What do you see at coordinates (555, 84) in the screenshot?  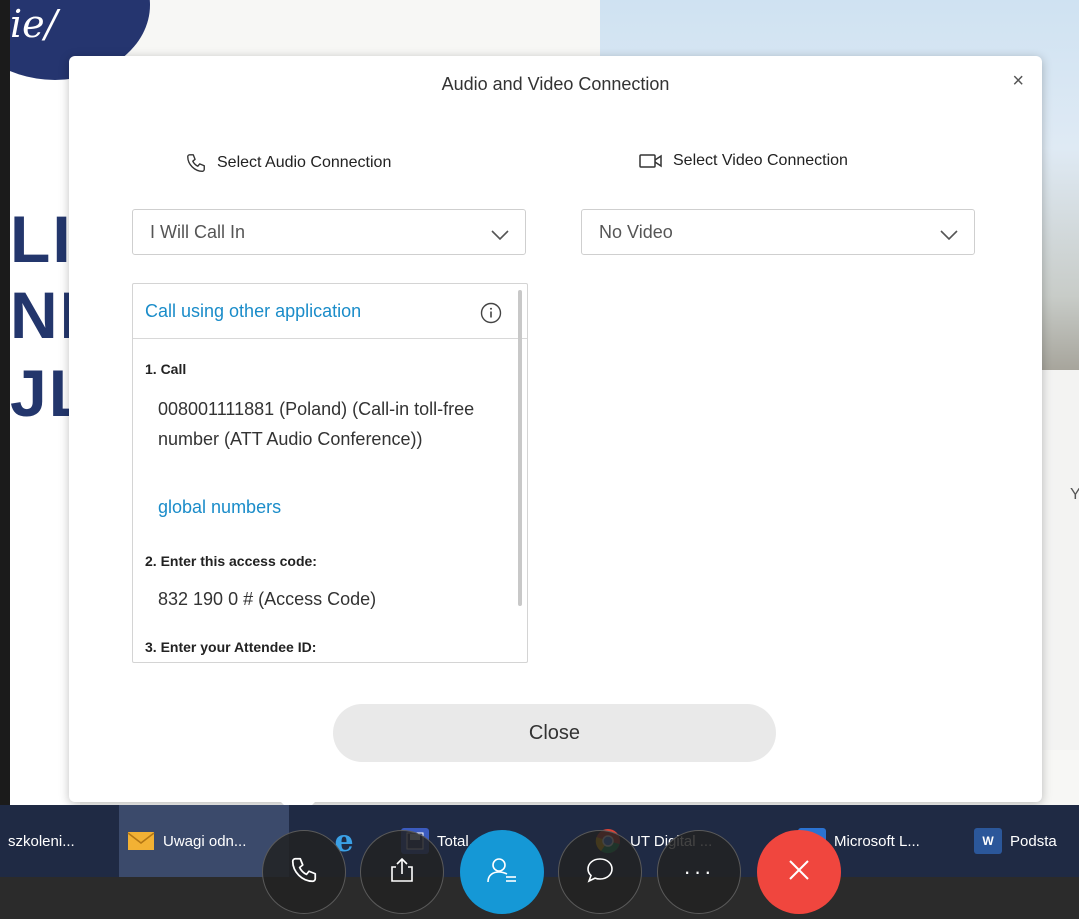 I see `dialog-title: Audio and Video Connection` at bounding box center [555, 84].